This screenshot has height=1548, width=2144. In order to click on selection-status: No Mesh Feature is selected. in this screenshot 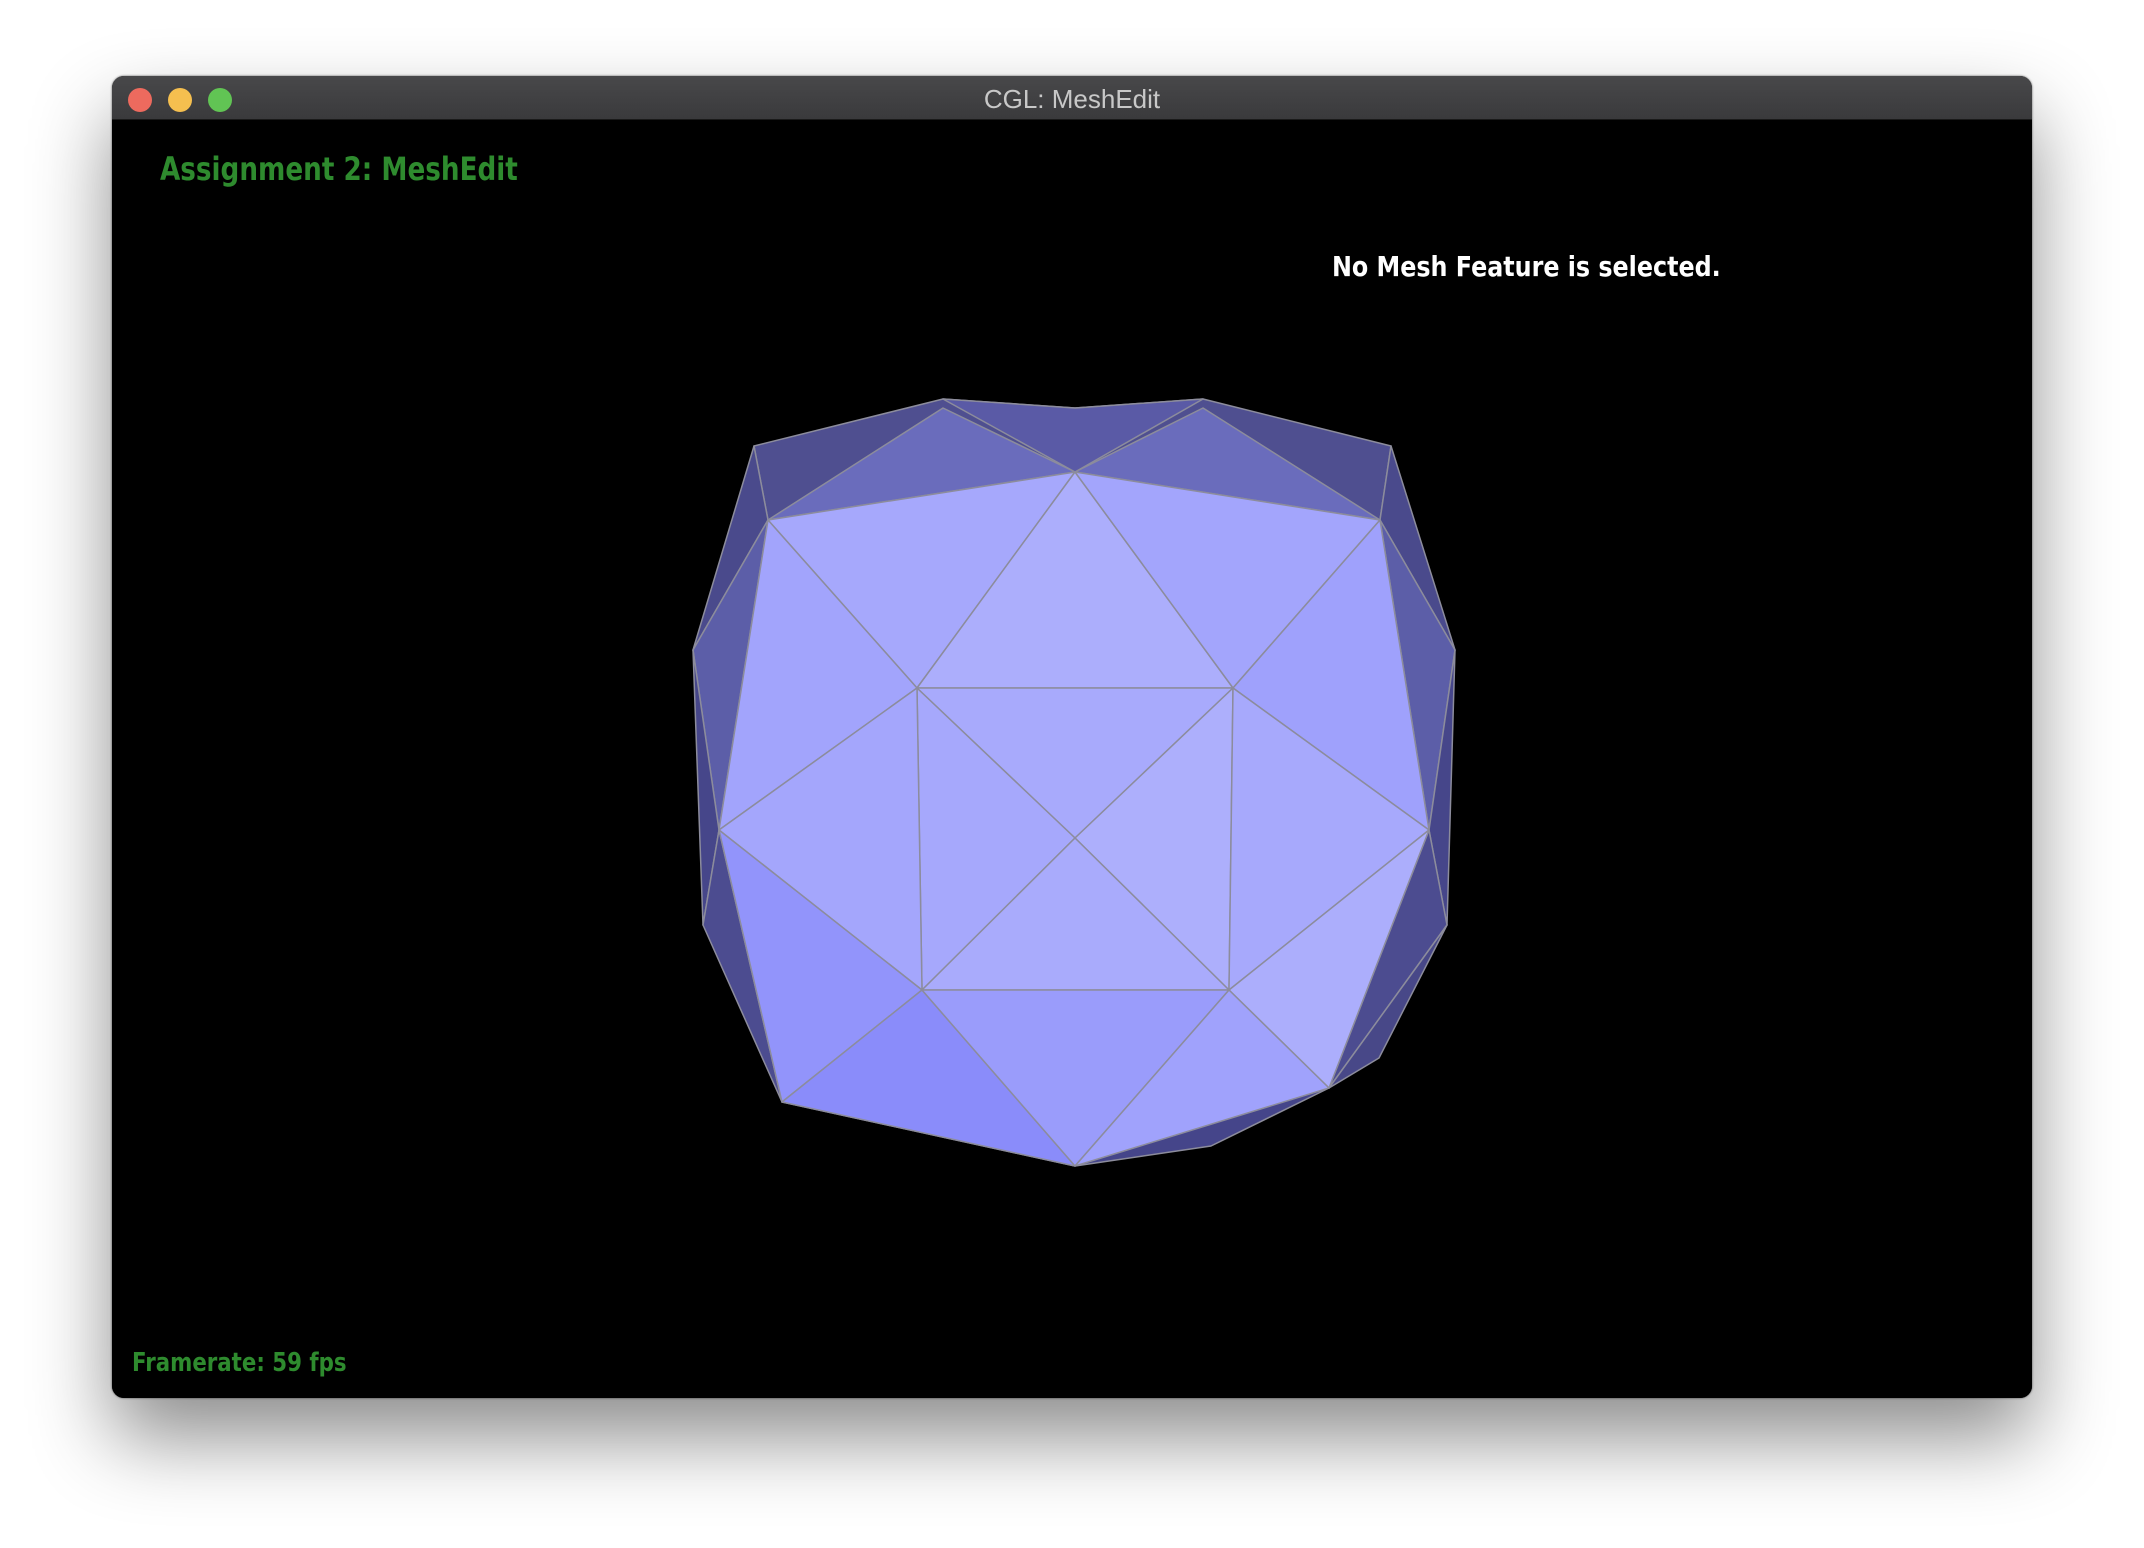, I will do `click(1526, 266)`.